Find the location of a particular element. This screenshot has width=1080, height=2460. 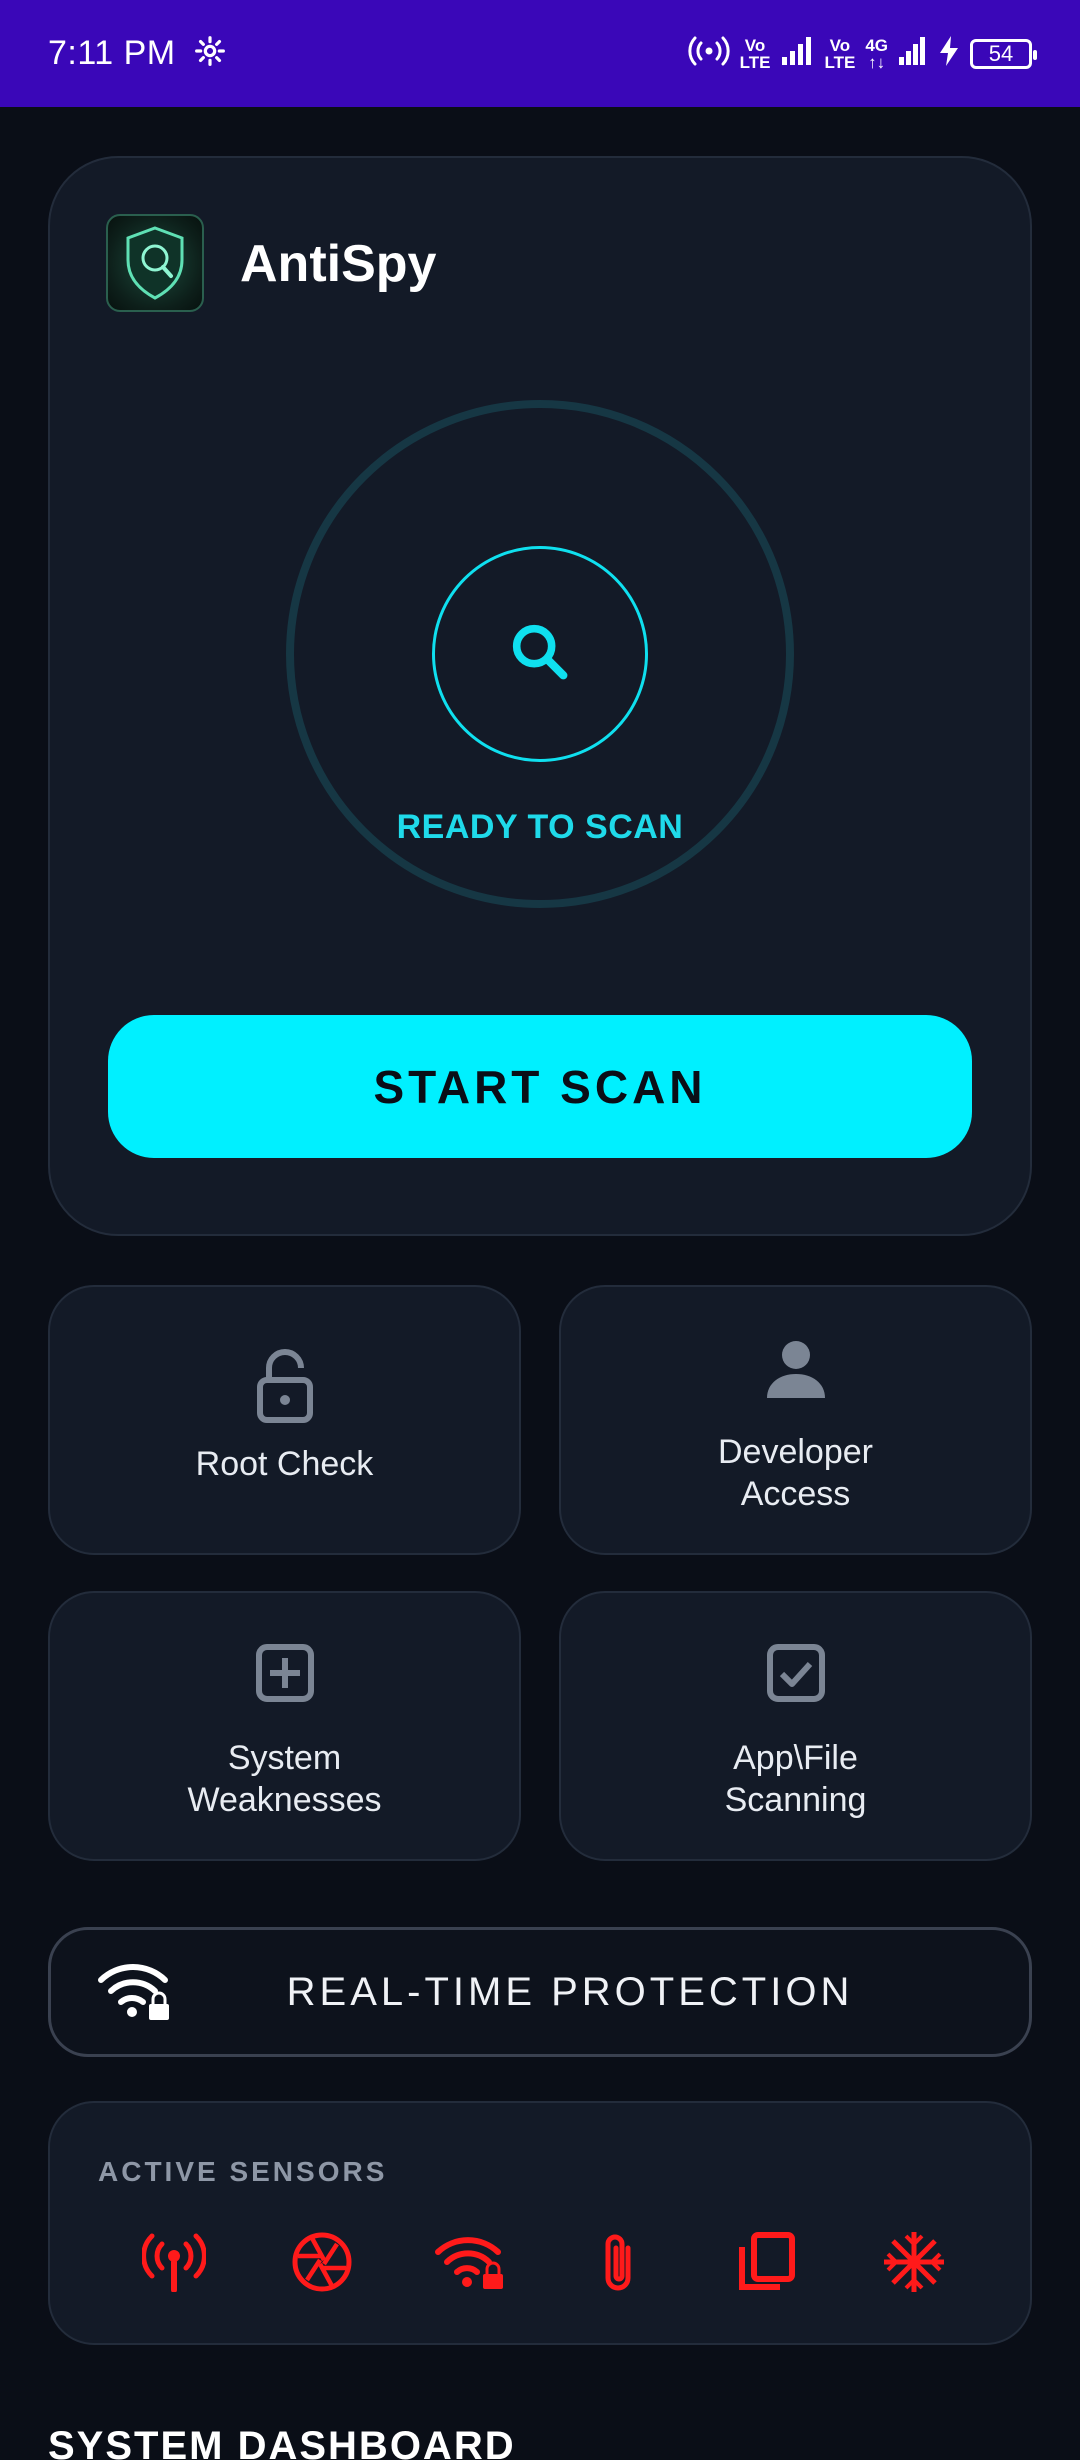

tile-system-weaknesses: System Weaknesses is located at coordinates (284, 1726).